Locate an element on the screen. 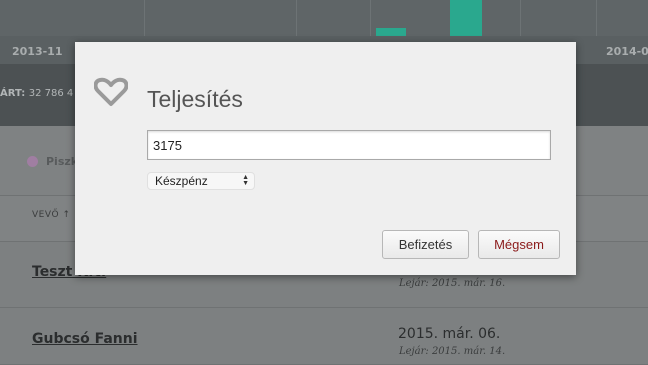 This screenshot has height=365, width=648. summary-label: ÁRT: is located at coordinates (13, 93).